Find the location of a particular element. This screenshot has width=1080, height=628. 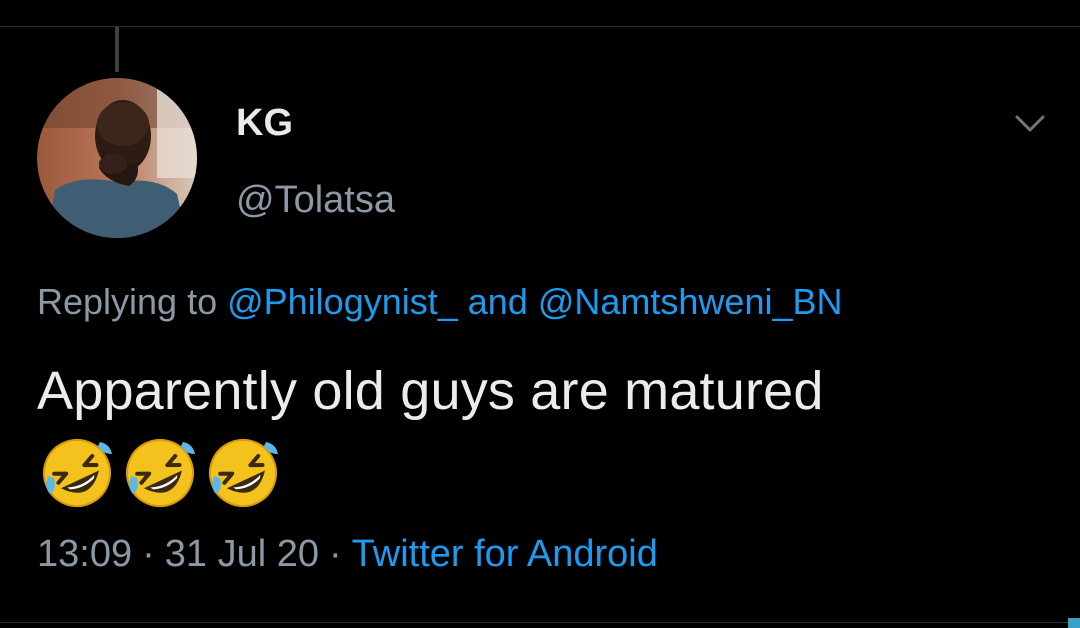

emoji-row is located at coordinates (160, 473).